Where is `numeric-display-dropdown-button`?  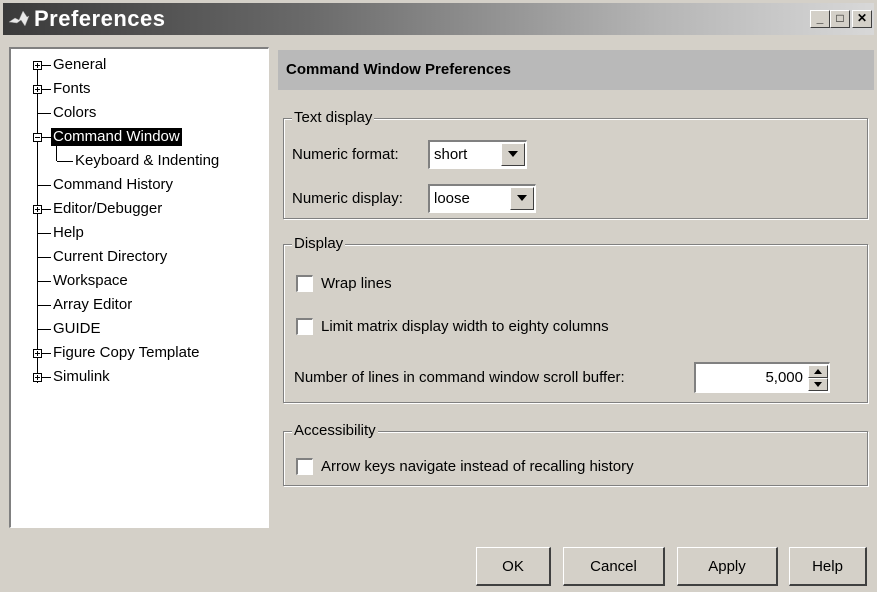
numeric-display-dropdown-button is located at coordinates (522, 198).